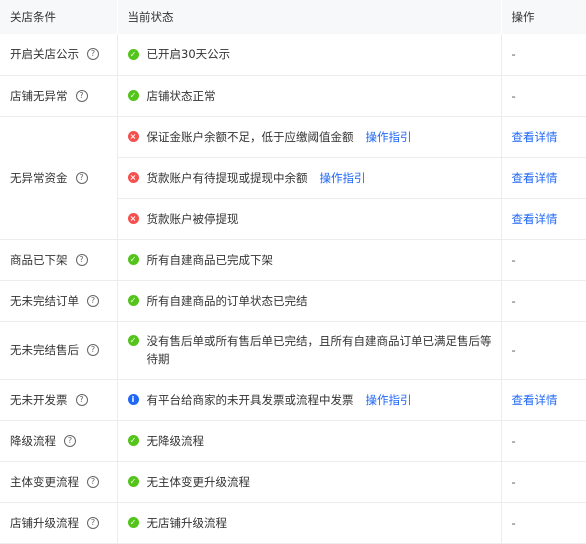  Describe the element at coordinates (63, 54) in the screenshot. I see `condition-wrapper: 开启关店公示?` at that location.